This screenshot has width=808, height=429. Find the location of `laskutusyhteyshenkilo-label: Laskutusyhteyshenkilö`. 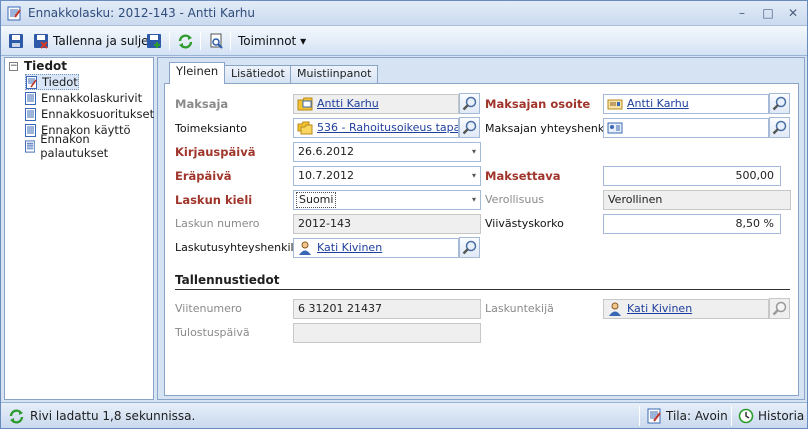

laskutusyhteyshenkilo-label: Laskutusyhteyshenkilö is located at coordinates (238, 247).